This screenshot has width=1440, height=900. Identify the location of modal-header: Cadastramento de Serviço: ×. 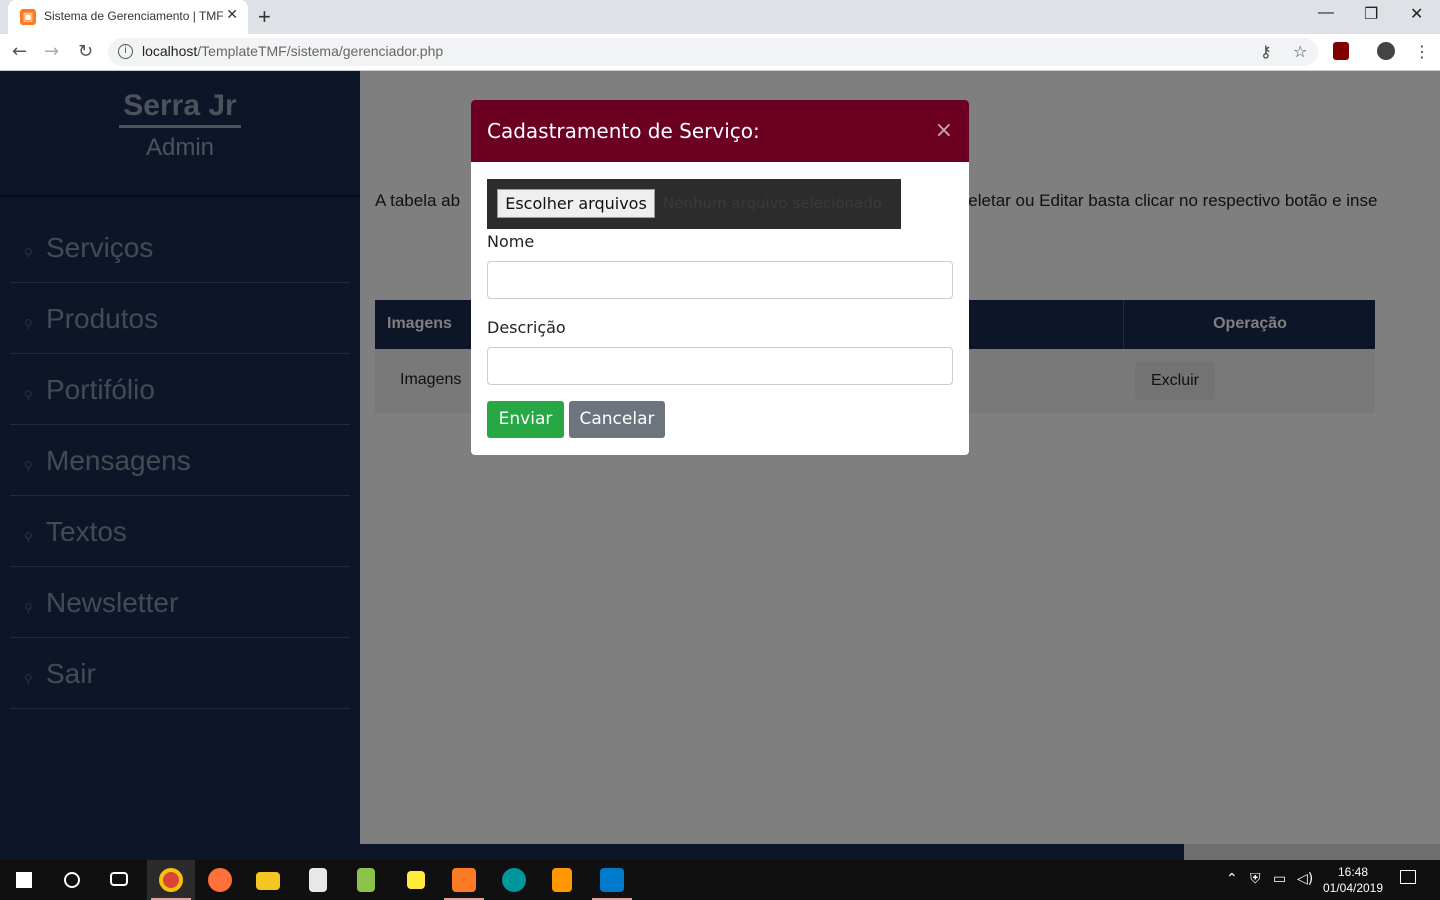
(720, 131).